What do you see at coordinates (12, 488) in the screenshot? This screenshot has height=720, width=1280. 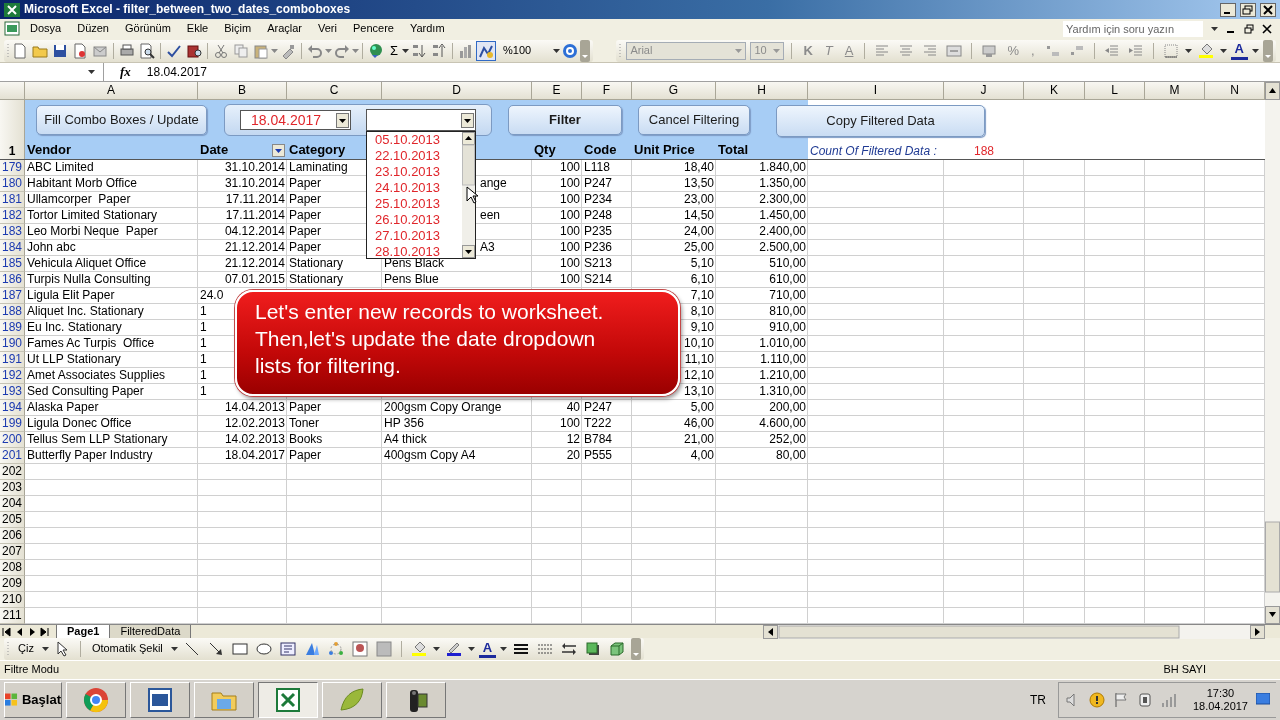 I see `row-header: 203` at bounding box center [12, 488].